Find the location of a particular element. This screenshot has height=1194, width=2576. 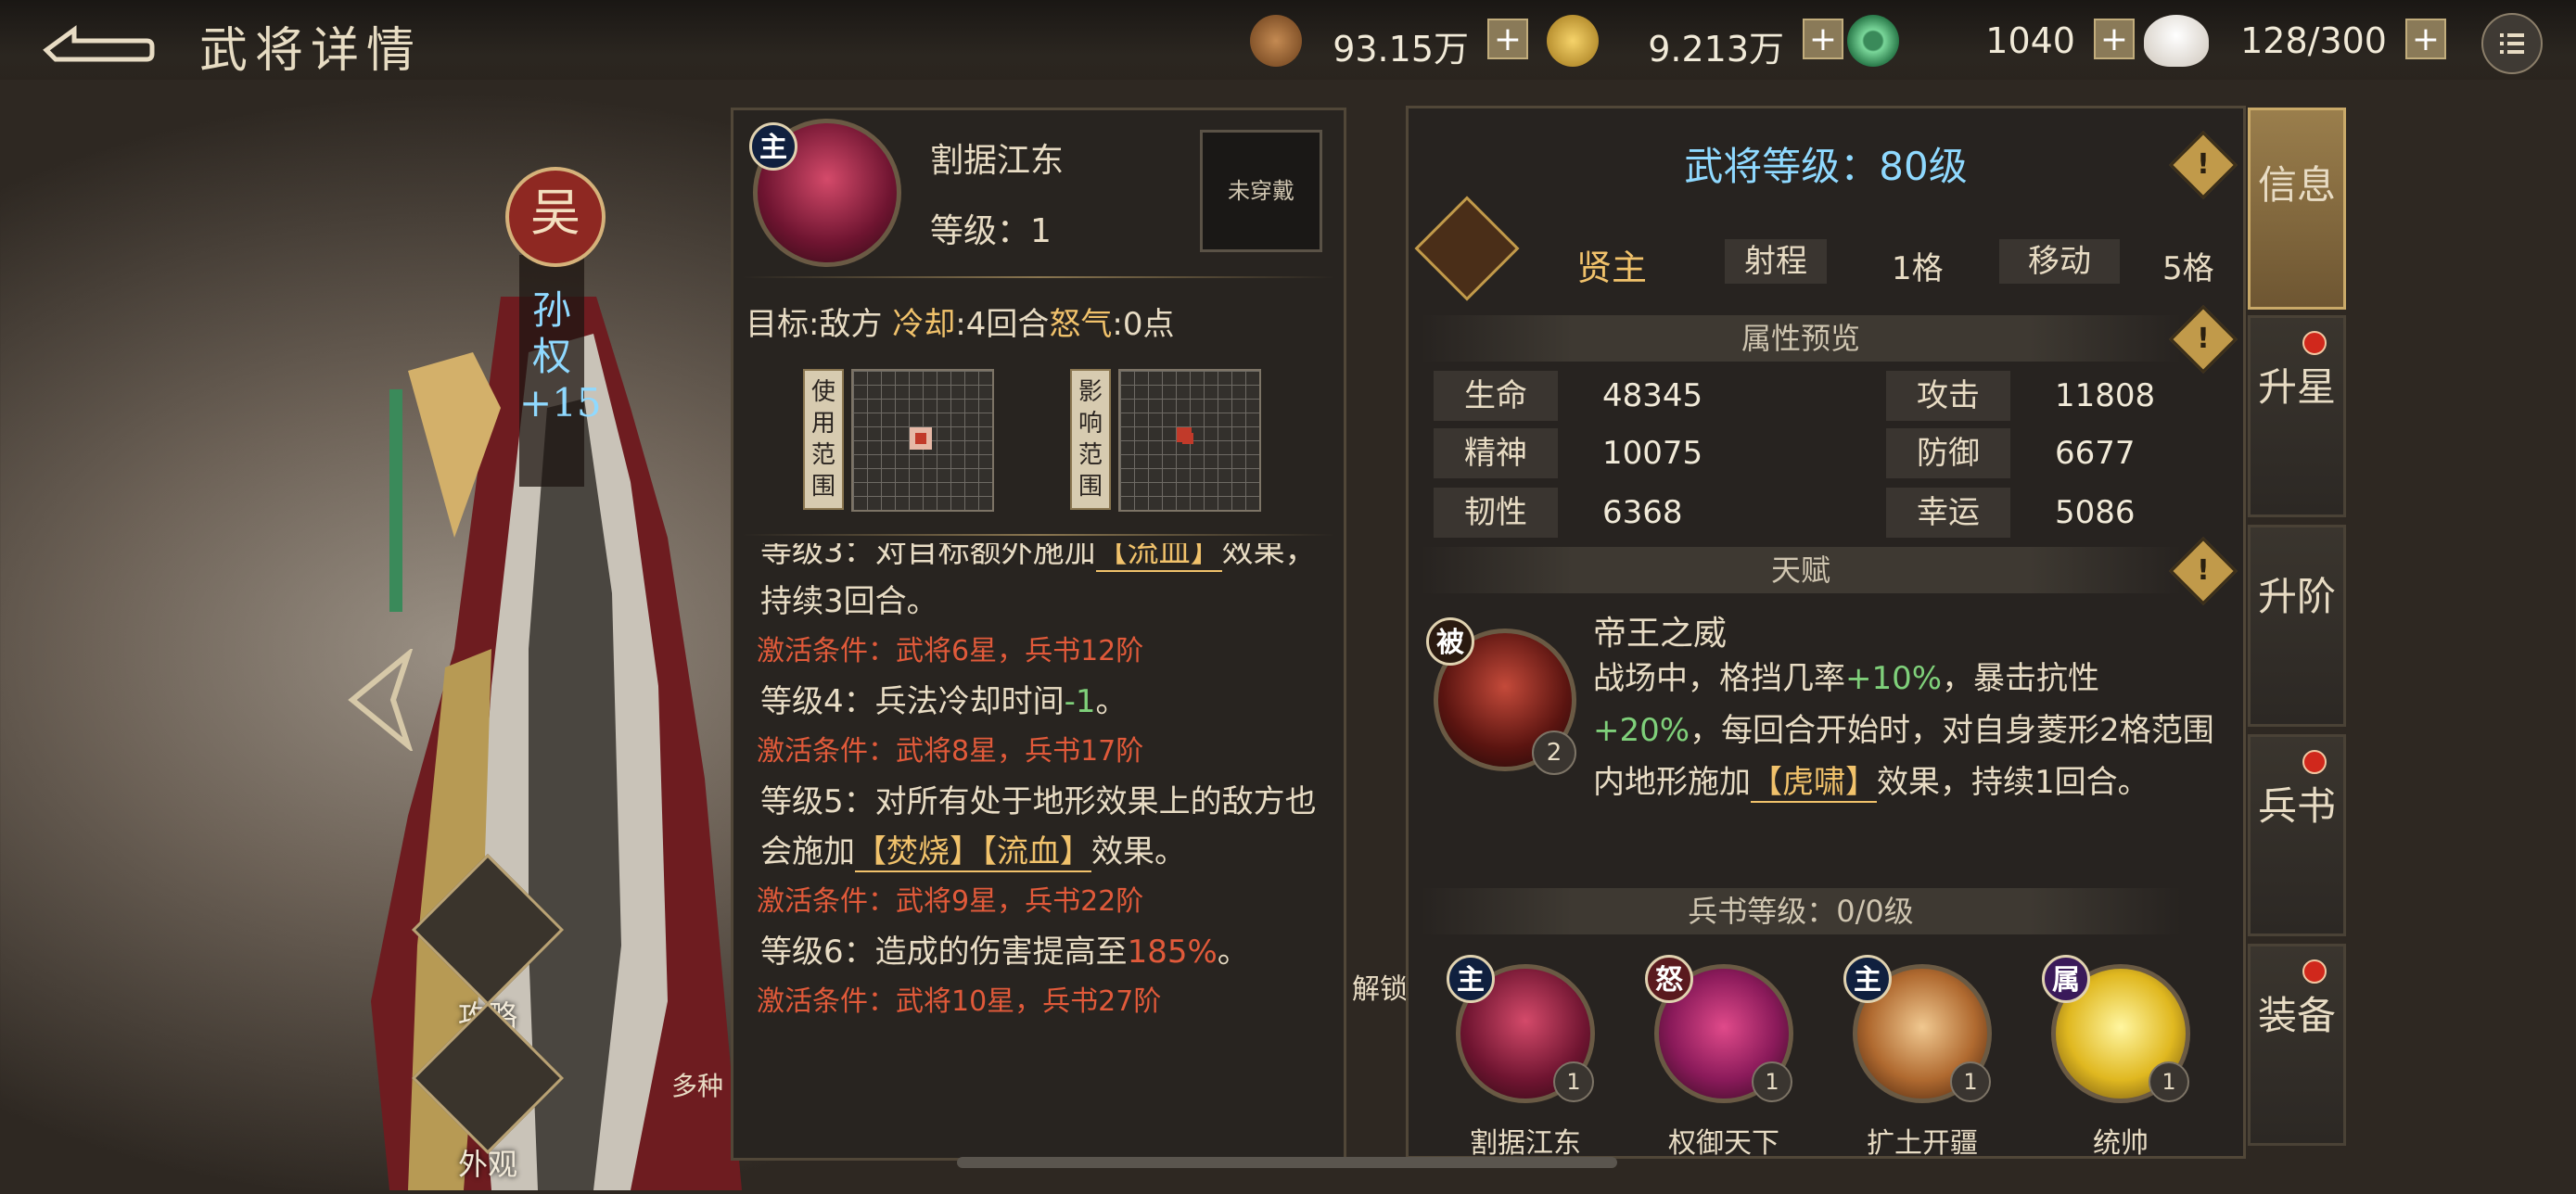

move-value: 5格 is located at coordinates (2188, 268).